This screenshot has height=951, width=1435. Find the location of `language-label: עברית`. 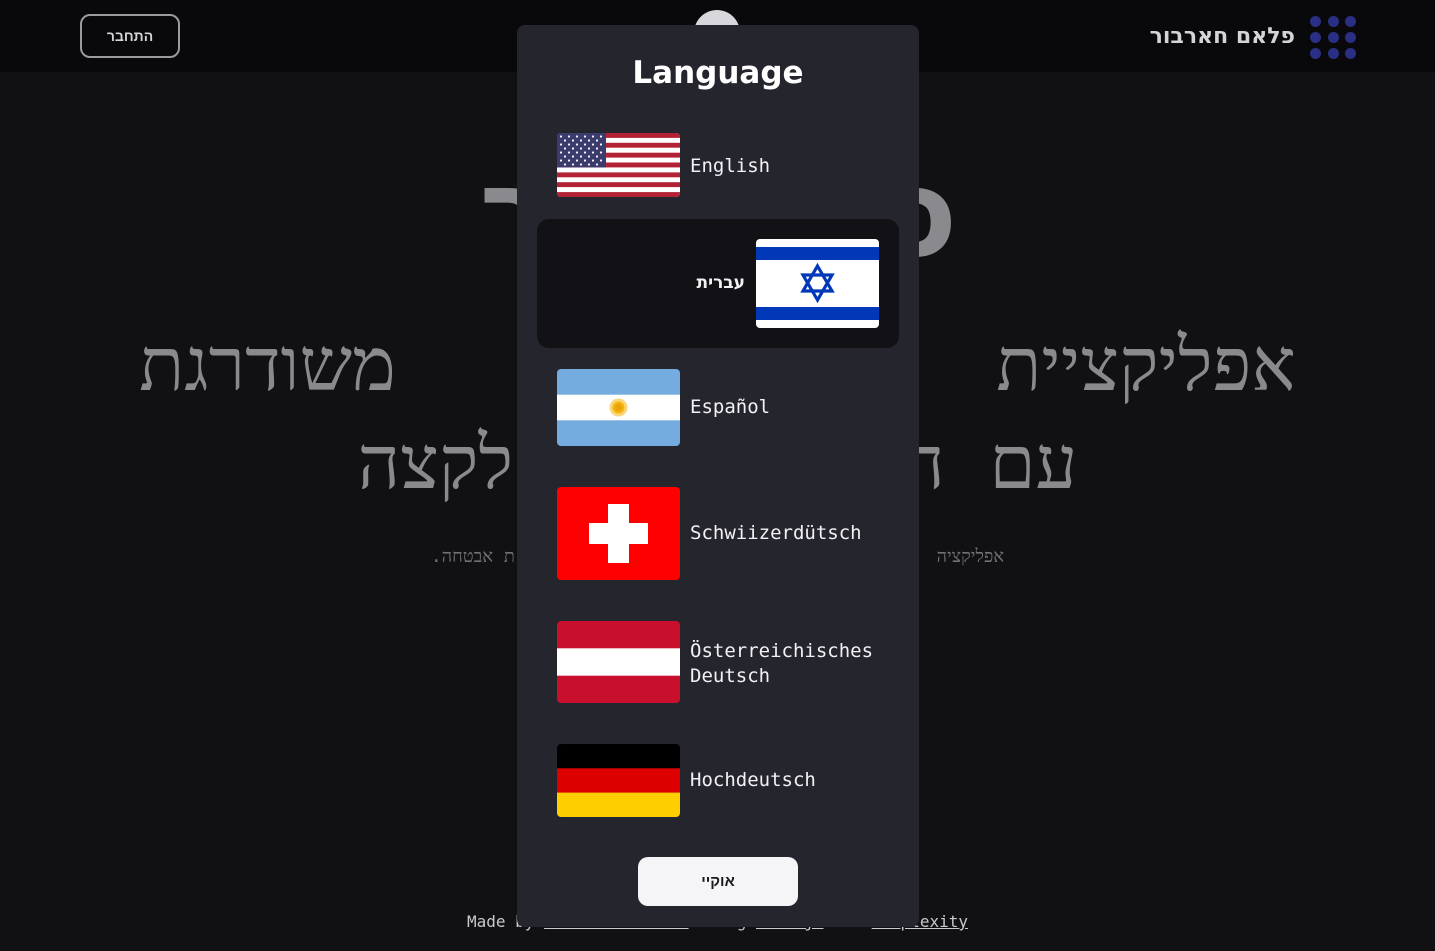

language-label: עברית is located at coordinates (720, 283).